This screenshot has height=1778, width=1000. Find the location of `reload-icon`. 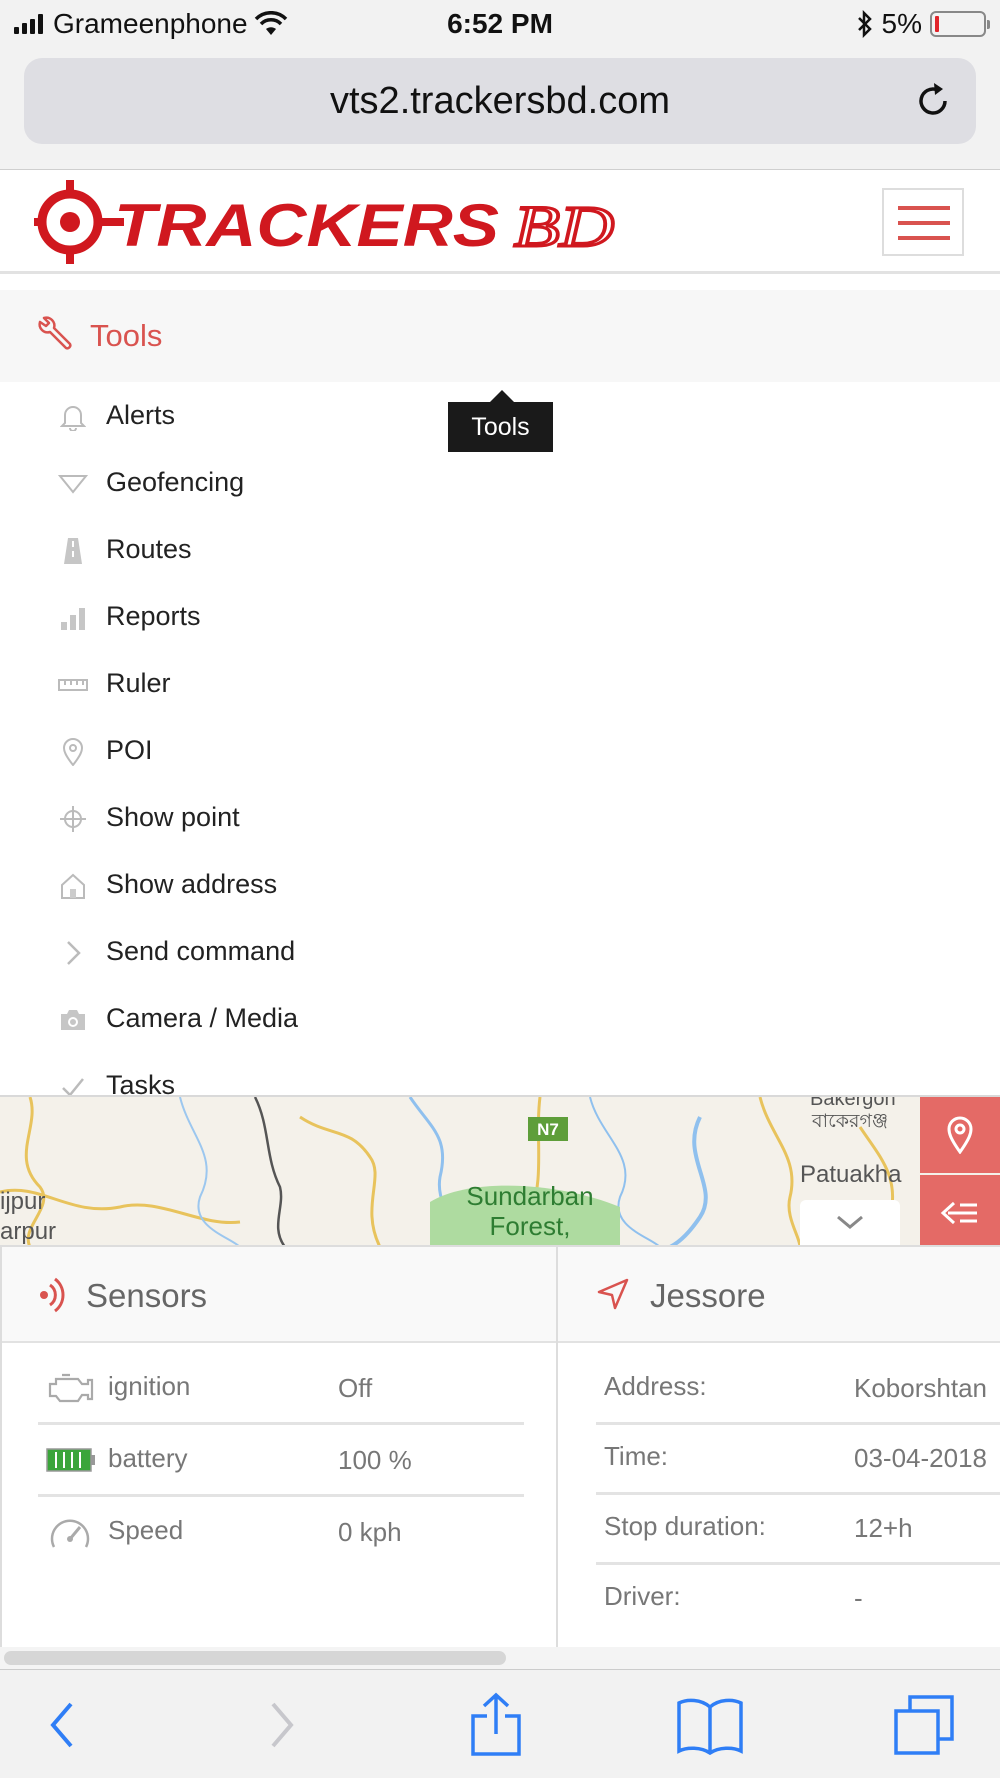

reload-icon is located at coordinates (933, 101).